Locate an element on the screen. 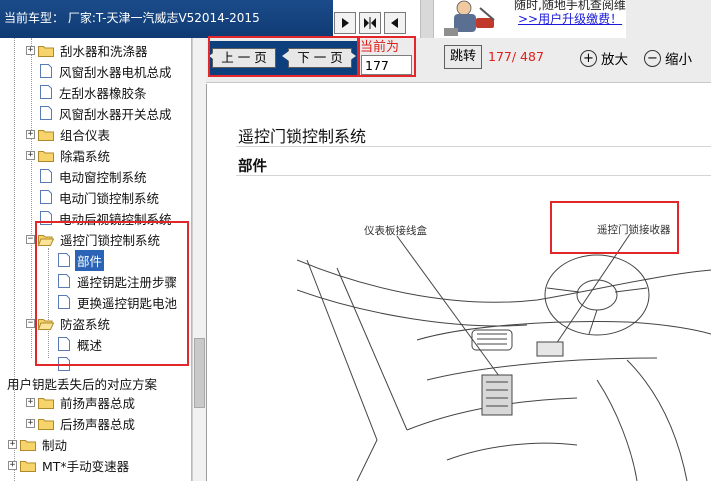 The width and height of the screenshot is (711, 481). tree-item-power-mirror: 电动后视镜控制系统 is located at coordinates (107, 218).